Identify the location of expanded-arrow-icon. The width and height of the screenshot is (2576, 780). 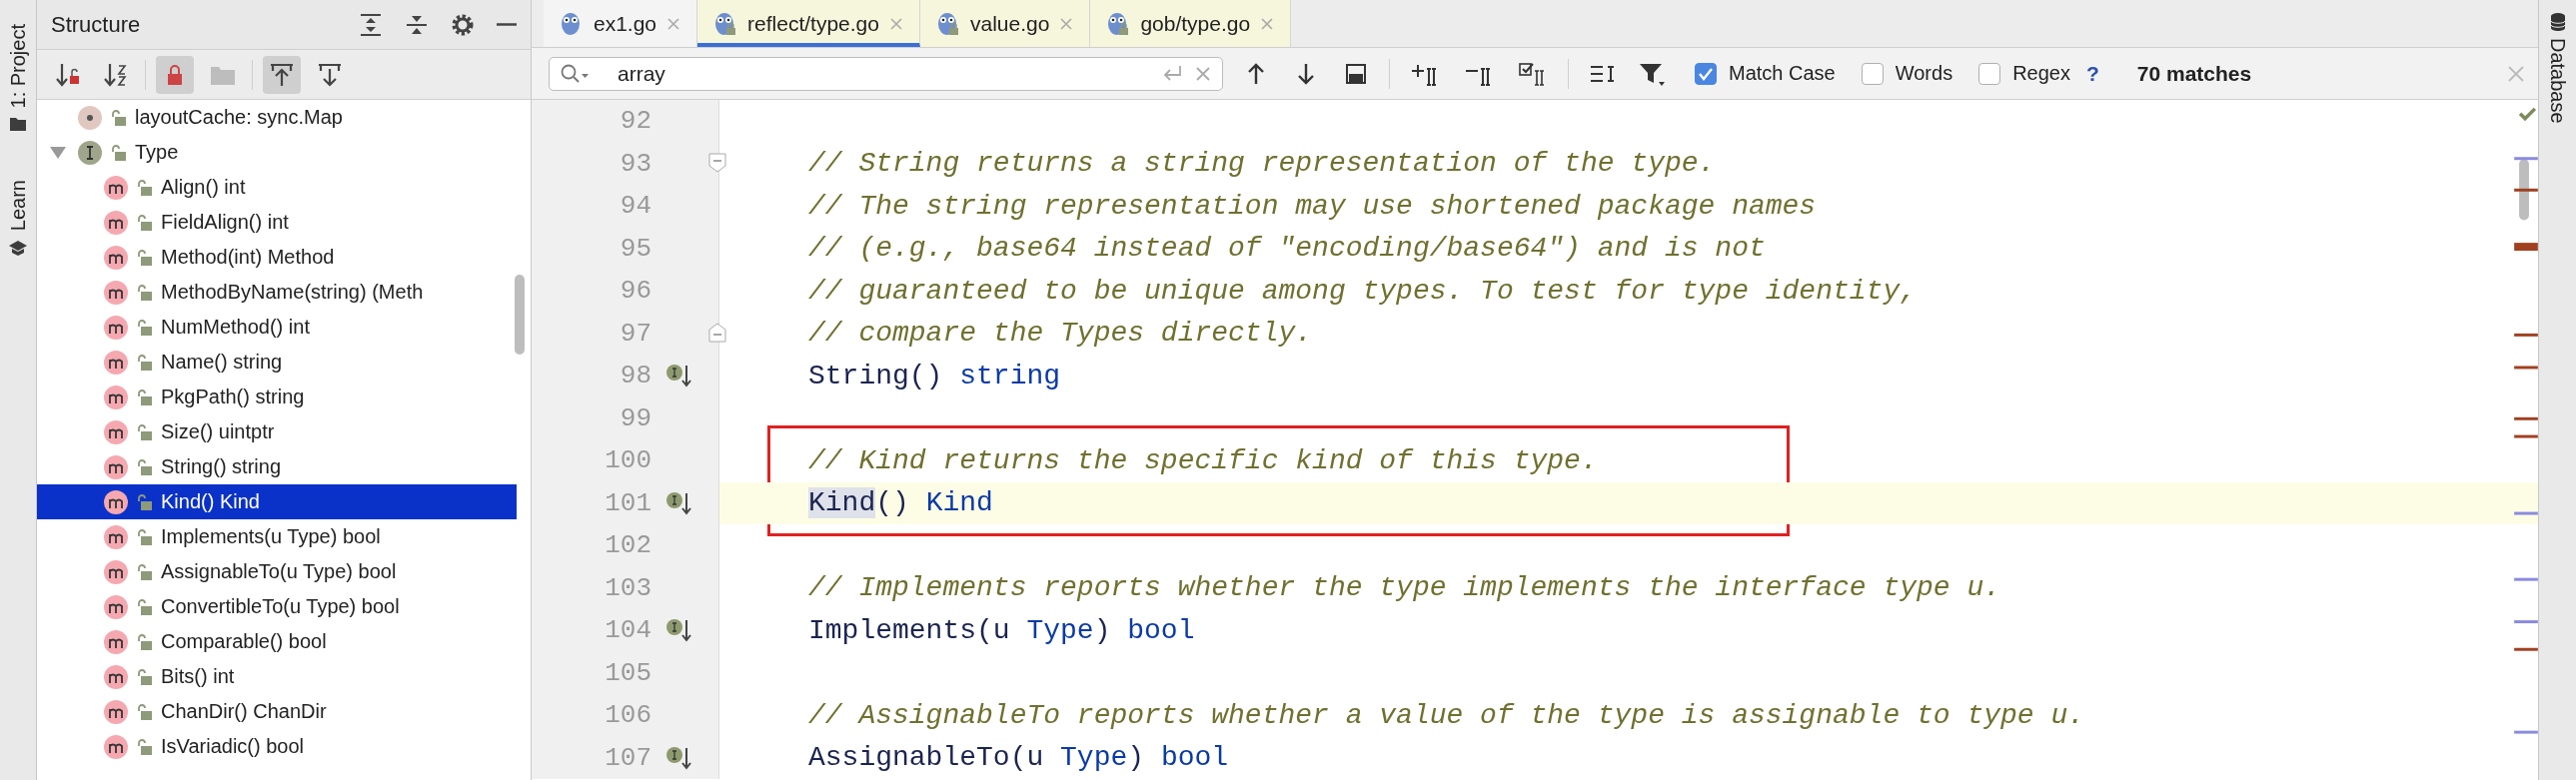
(58, 152).